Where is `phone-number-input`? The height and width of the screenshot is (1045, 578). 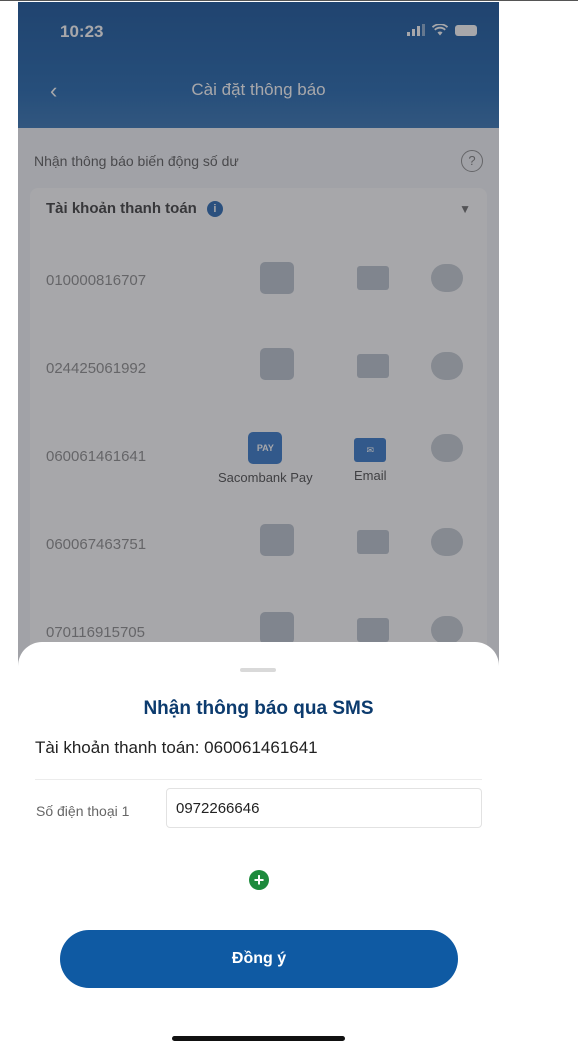 phone-number-input is located at coordinates (324, 808).